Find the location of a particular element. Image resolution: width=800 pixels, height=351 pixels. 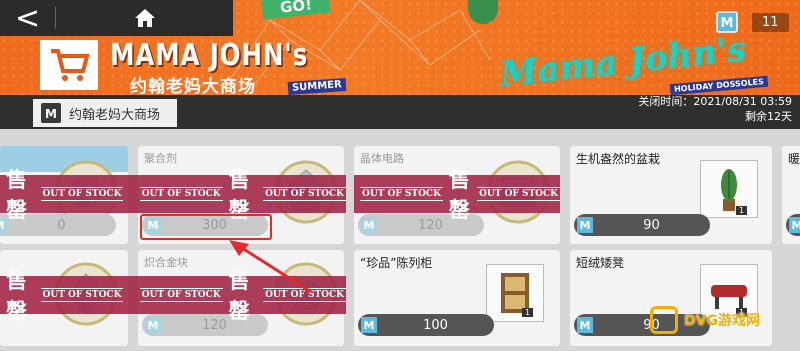

shop-tab-icon: M is located at coordinates (51, 113).